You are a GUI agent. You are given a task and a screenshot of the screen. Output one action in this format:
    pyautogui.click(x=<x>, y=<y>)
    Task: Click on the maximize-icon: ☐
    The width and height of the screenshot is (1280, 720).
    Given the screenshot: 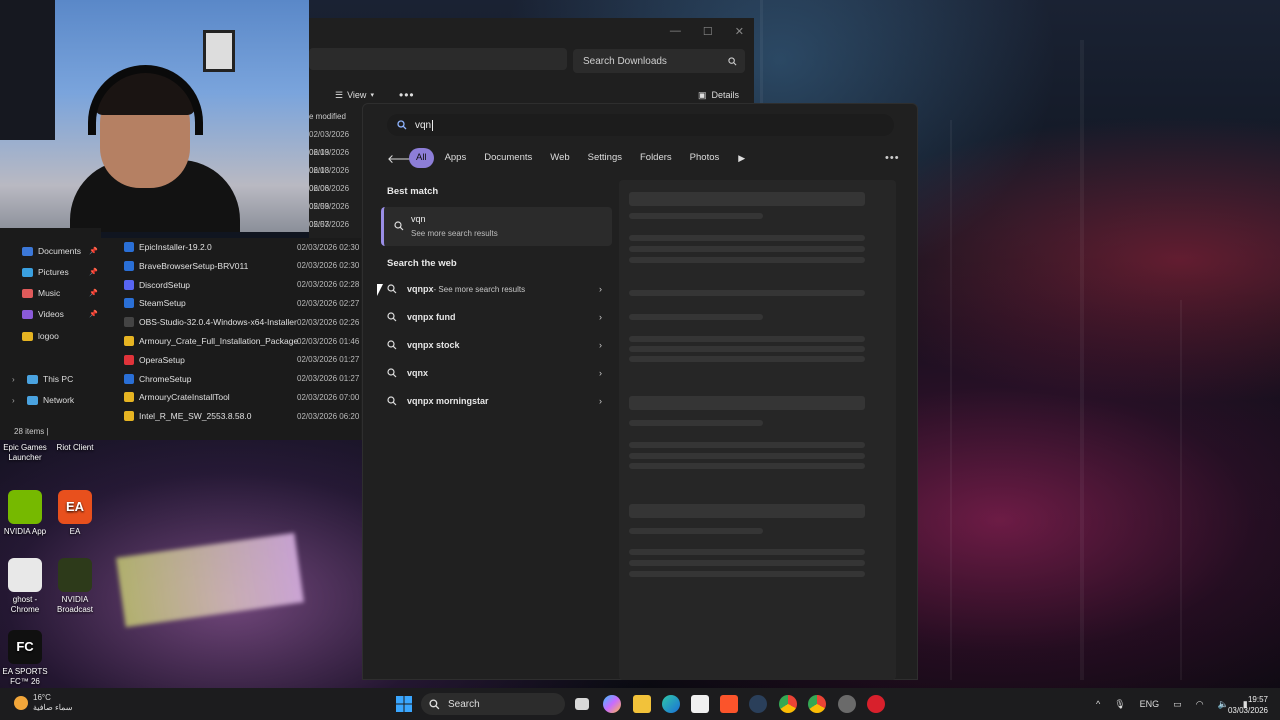 What is the action you would take?
    pyautogui.click(x=708, y=31)
    